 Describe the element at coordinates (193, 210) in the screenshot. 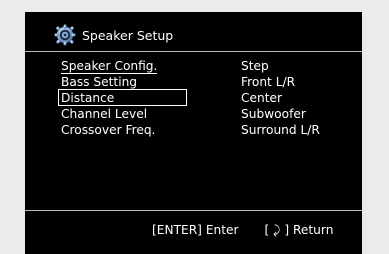

I see `footer-divider` at that location.